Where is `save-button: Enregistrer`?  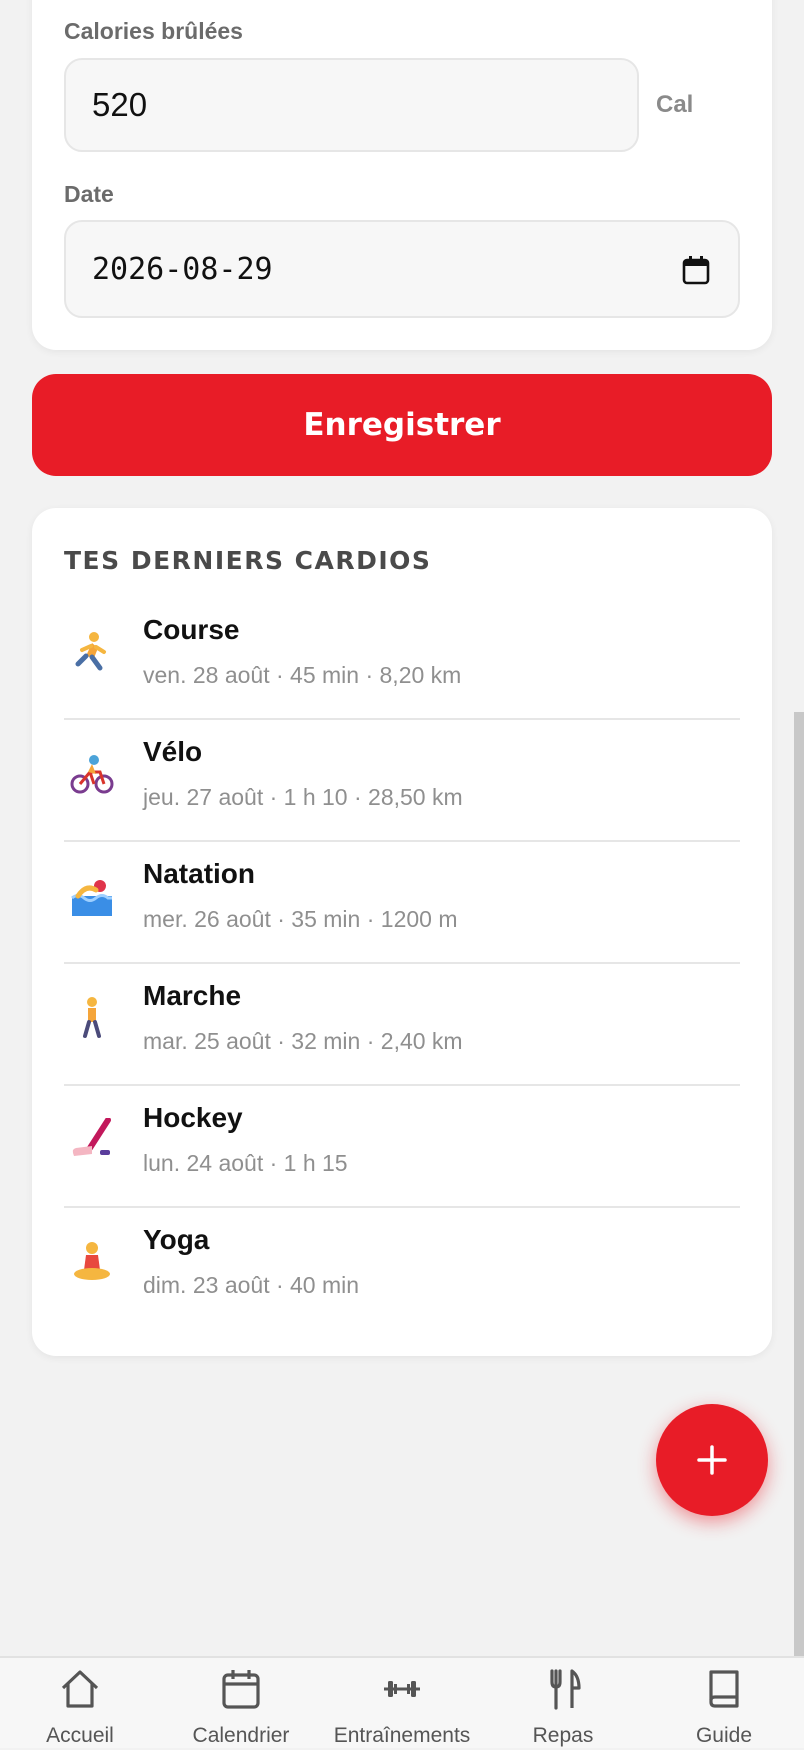
save-button: Enregistrer is located at coordinates (402, 425).